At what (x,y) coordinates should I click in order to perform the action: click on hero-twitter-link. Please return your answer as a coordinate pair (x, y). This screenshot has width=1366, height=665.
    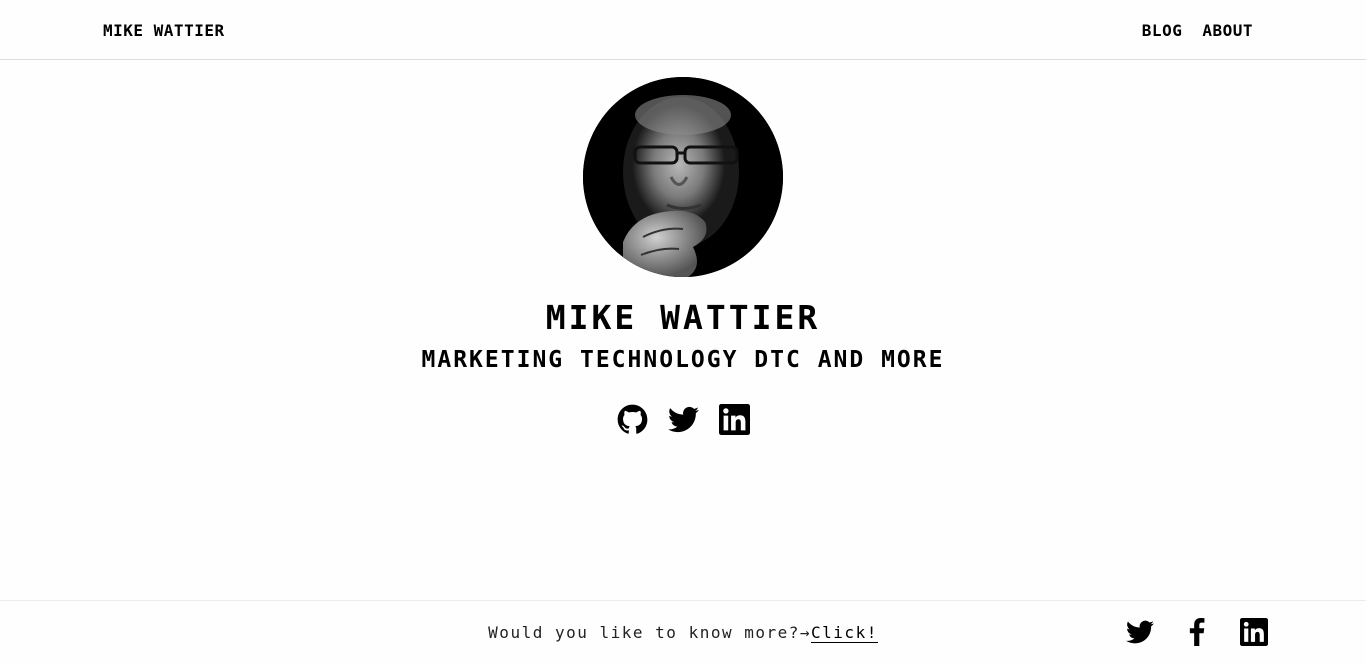
    Looking at the image, I should click on (683, 419).